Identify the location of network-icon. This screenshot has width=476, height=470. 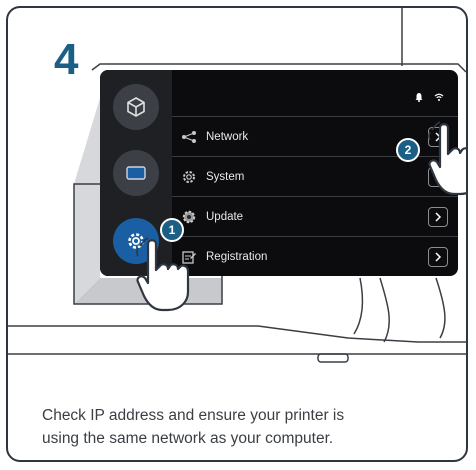
(189, 137).